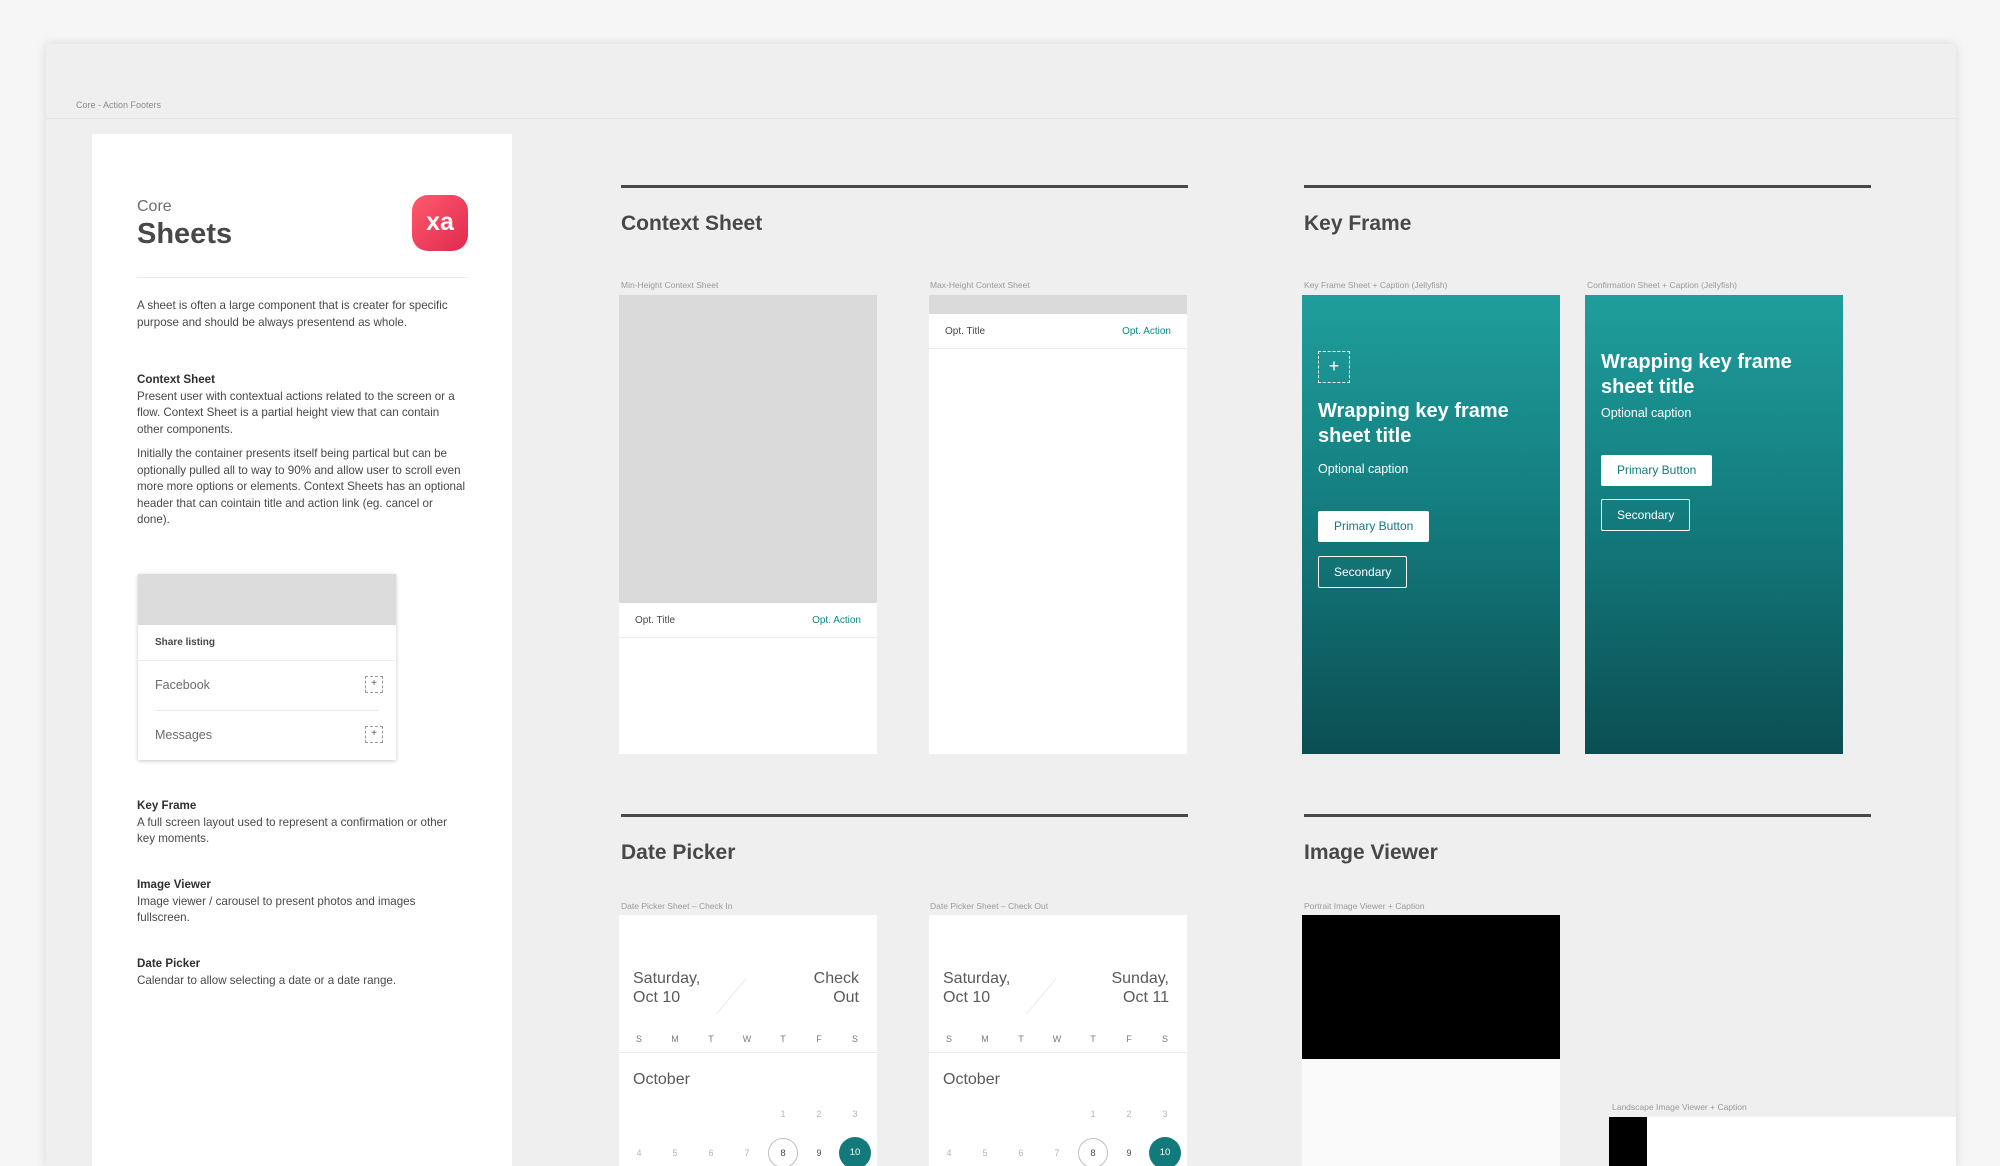 The image size is (2000, 1166). What do you see at coordinates (731, 996) in the screenshot?
I see `date-separator` at bounding box center [731, 996].